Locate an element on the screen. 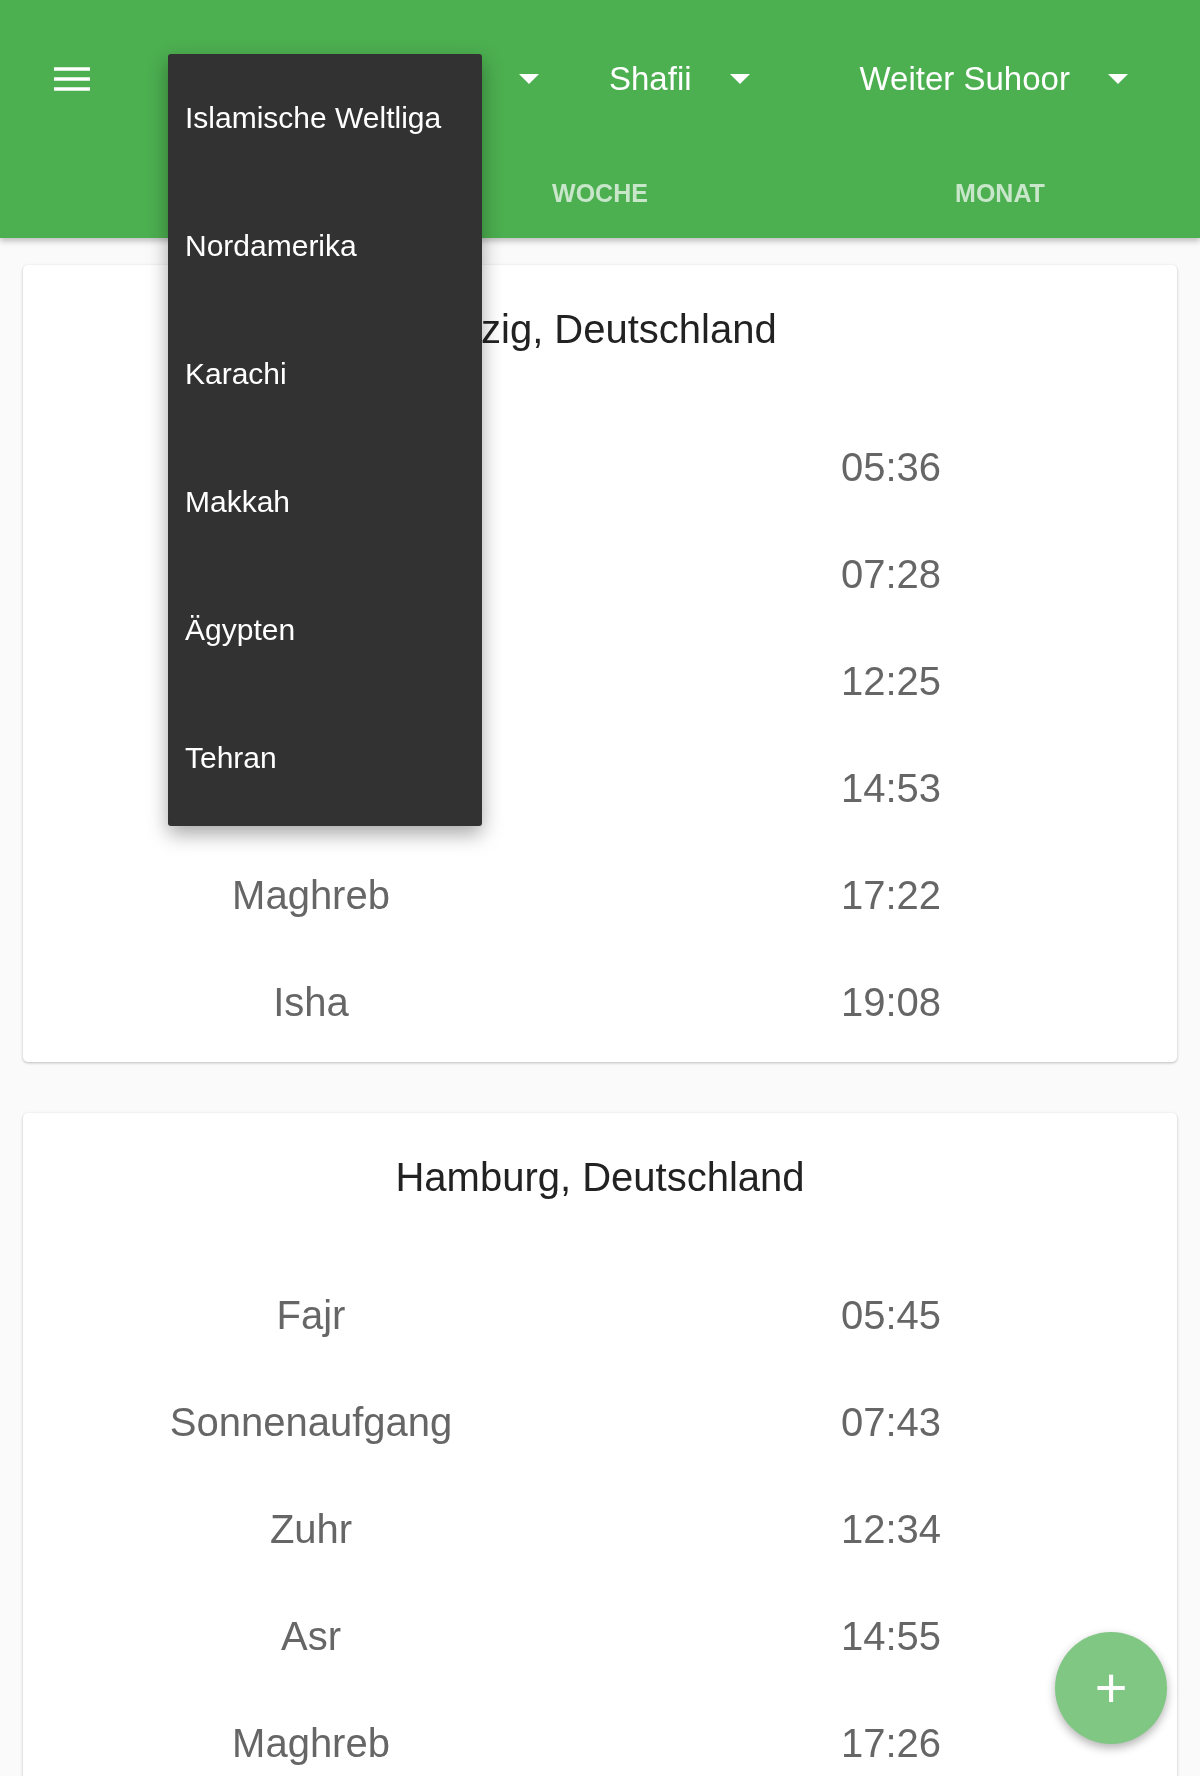 This screenshot has height=1776, width=1200. menu-item: Makkah is located at coordinates (325, 502).